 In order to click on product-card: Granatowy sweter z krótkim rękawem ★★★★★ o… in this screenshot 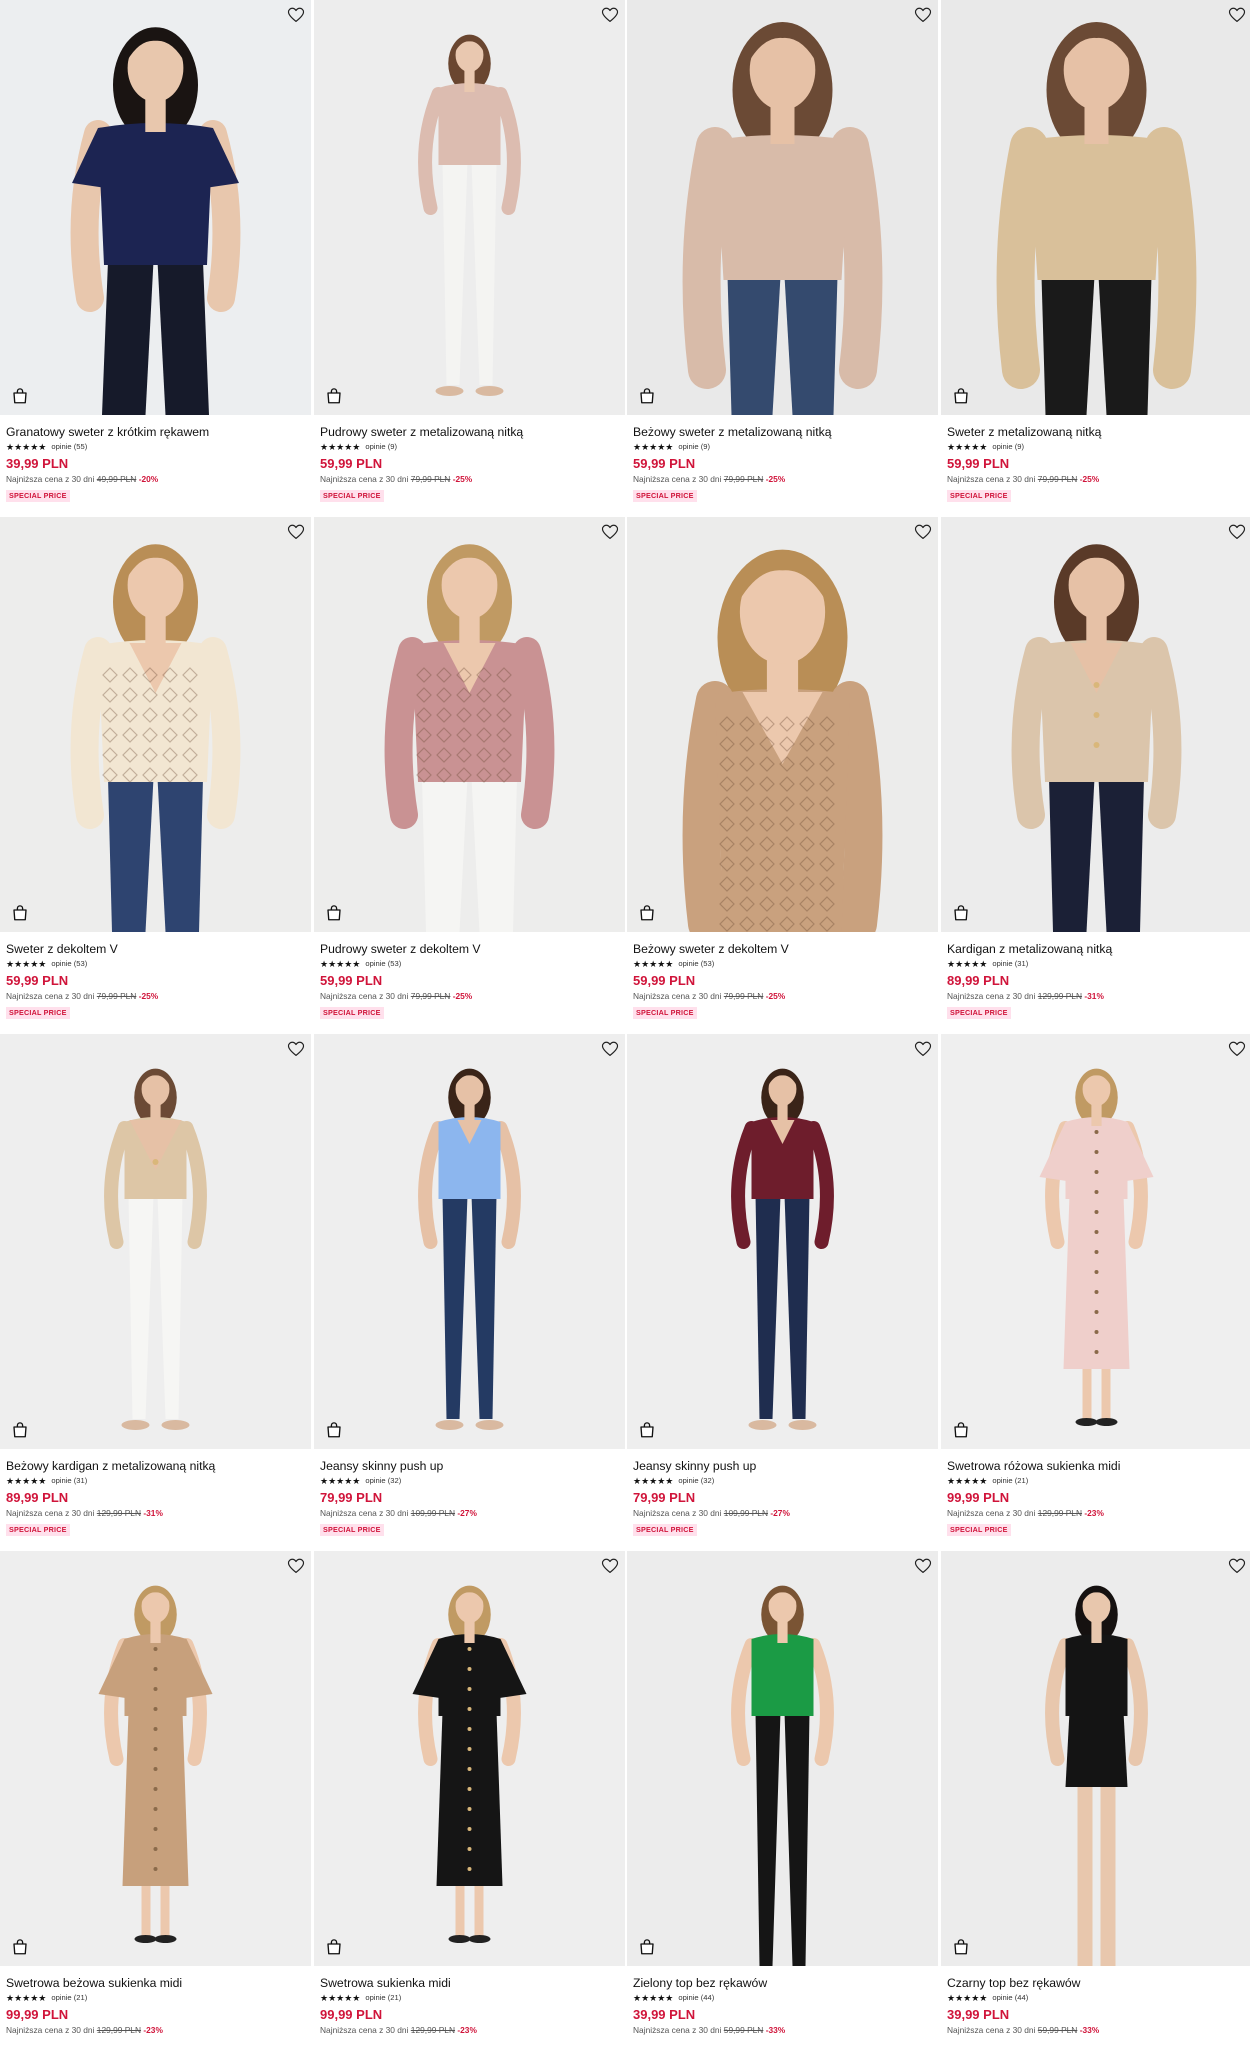, I will do `click(155, 258)`.